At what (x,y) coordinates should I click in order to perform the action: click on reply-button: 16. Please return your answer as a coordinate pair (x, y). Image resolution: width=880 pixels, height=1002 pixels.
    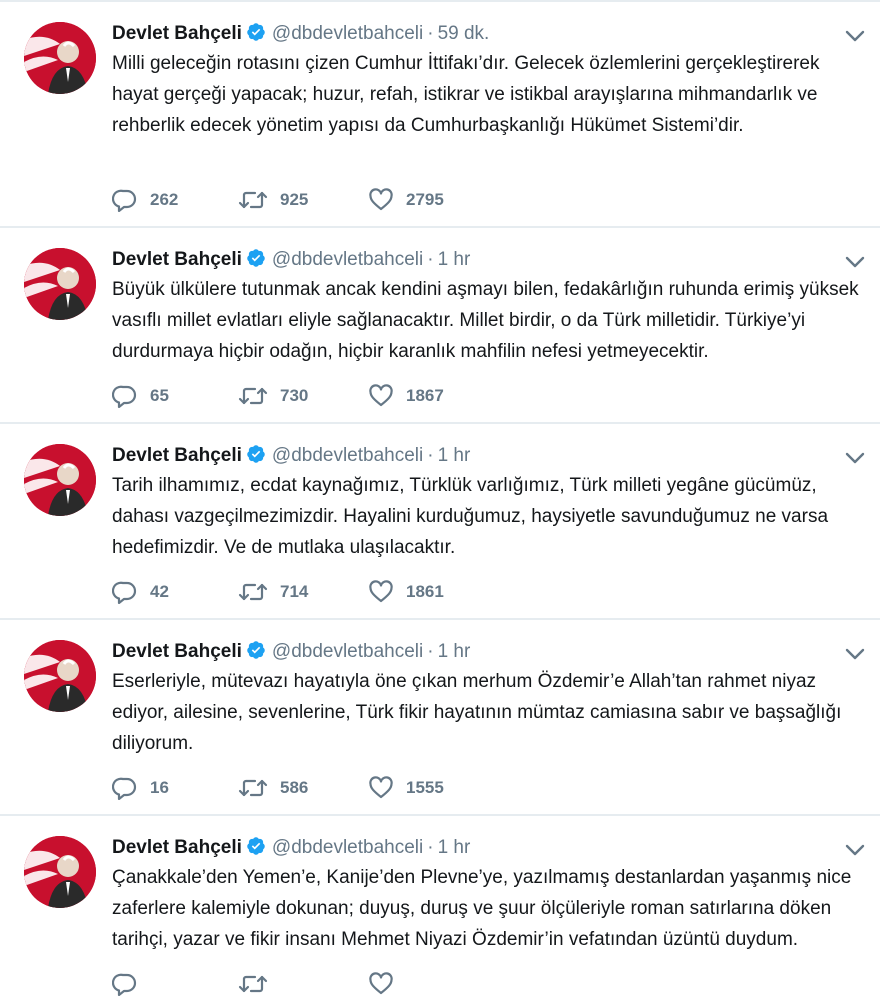
    Looking at the image, I should click on (151, 788).